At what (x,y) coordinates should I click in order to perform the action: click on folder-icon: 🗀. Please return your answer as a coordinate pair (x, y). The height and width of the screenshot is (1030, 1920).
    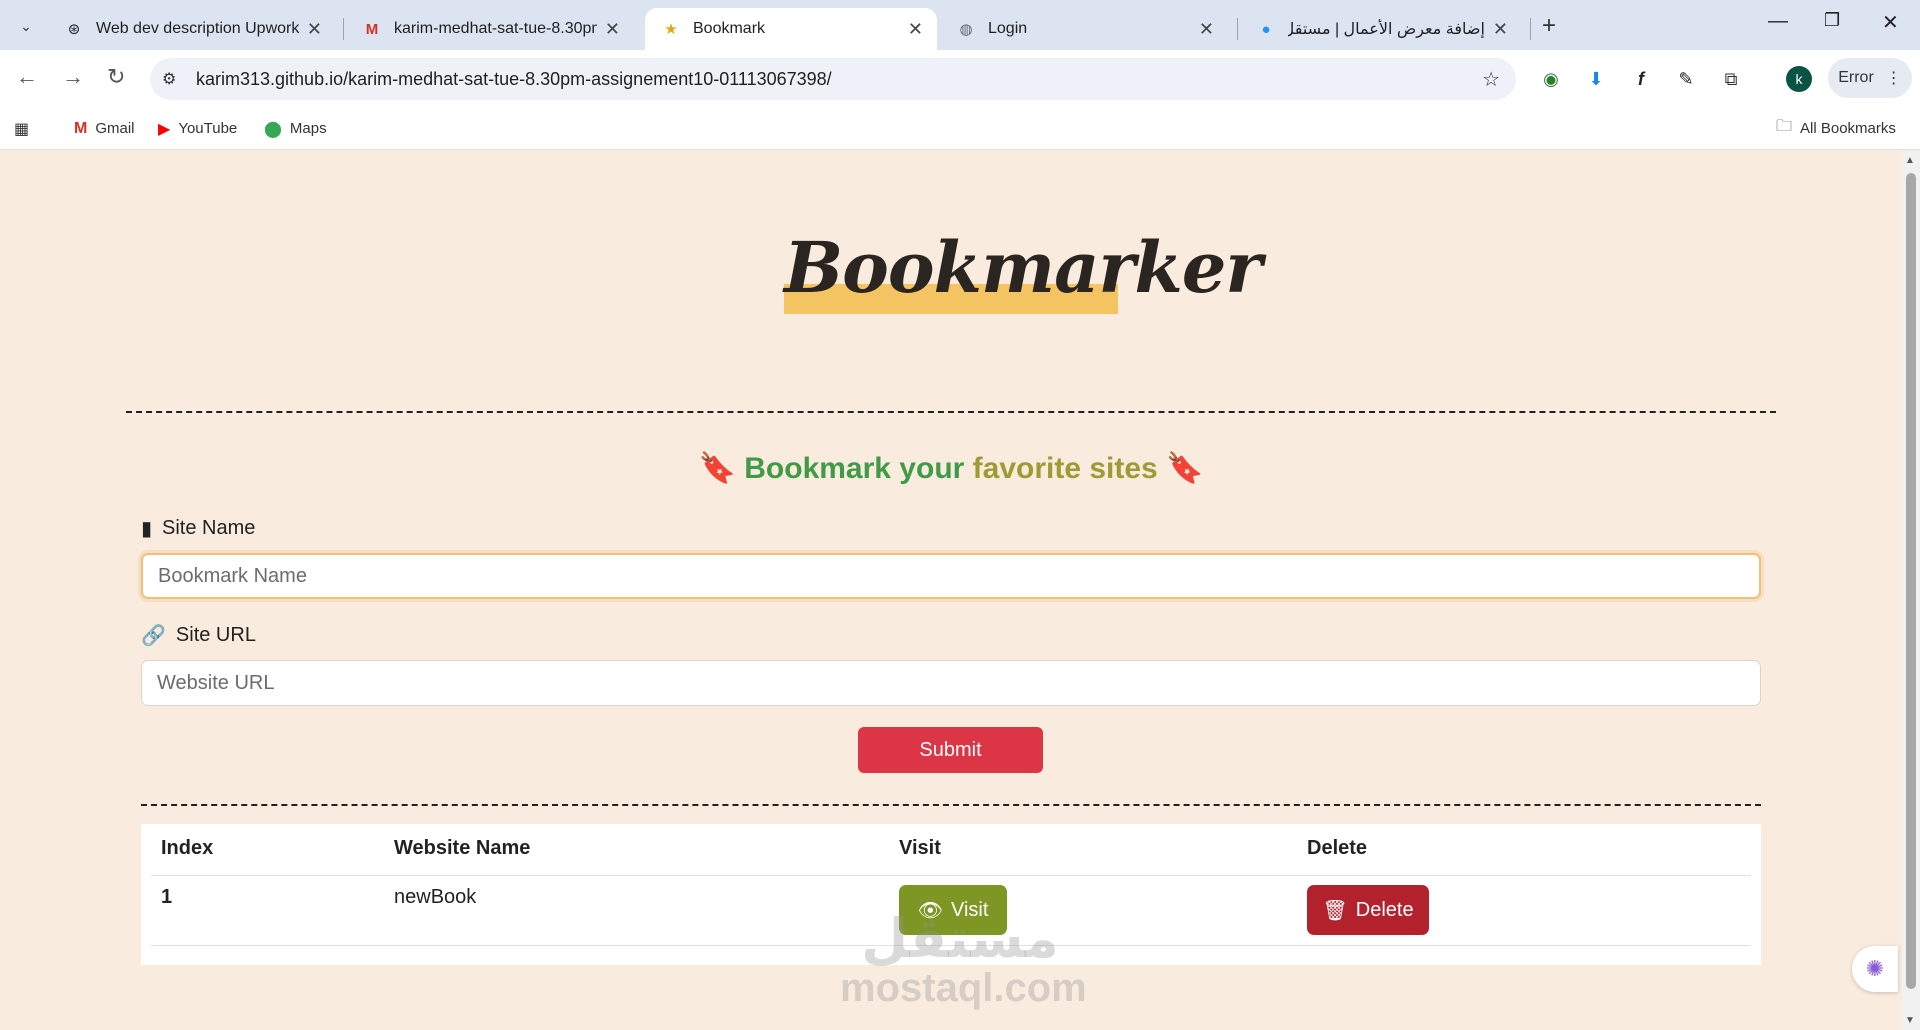
    Looking at the image, I should click on (1784, 126).